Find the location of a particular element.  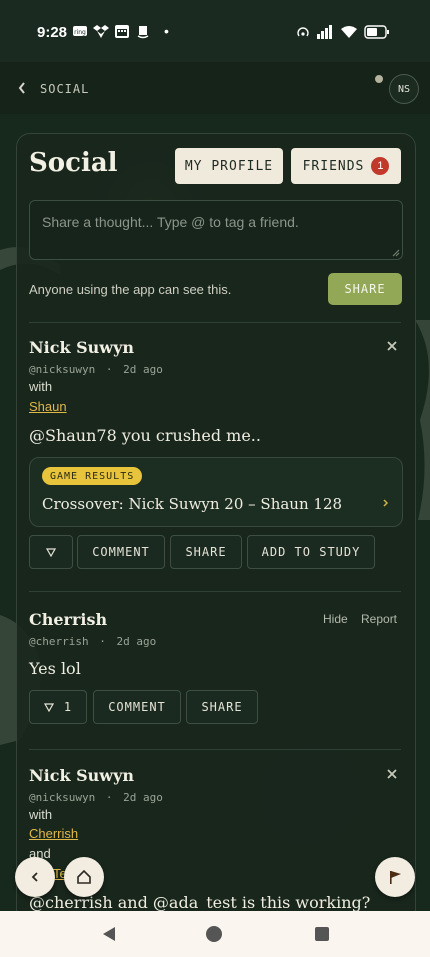

resize-grip-icon is located at coordinates (396, 253).